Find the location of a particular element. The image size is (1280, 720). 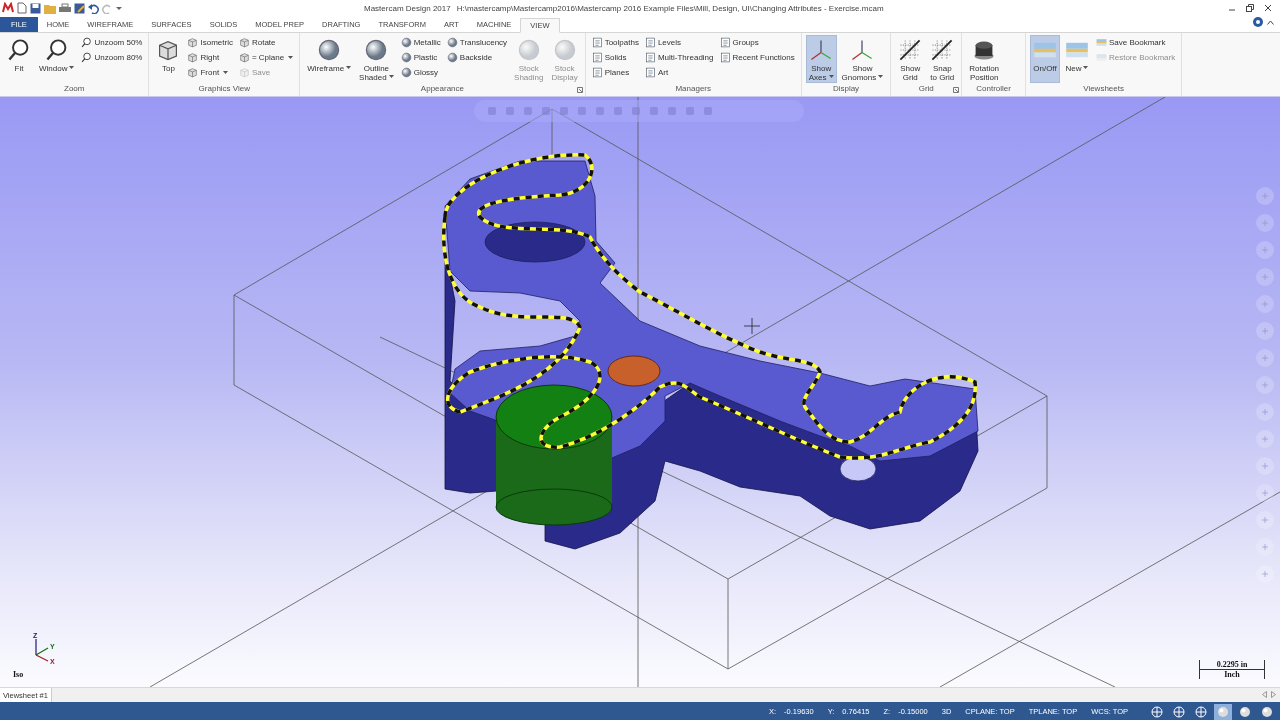

ribbon-button: Wireframe is located at coordinates (329, 59).